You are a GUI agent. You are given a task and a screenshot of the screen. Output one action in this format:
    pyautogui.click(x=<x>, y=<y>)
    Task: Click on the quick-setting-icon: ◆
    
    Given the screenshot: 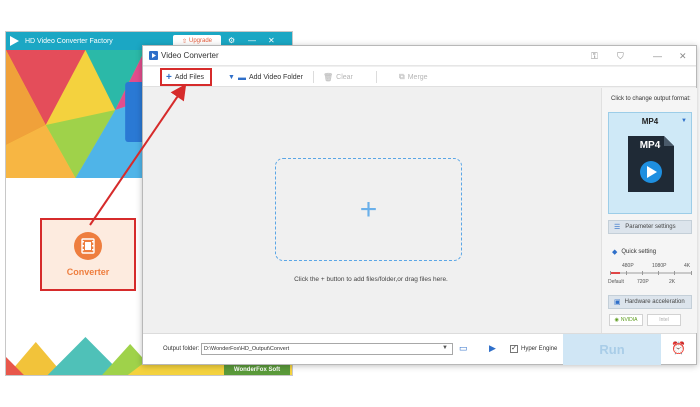 What is the action you would take?
    pyautogui.click(x=615, y=252)
    